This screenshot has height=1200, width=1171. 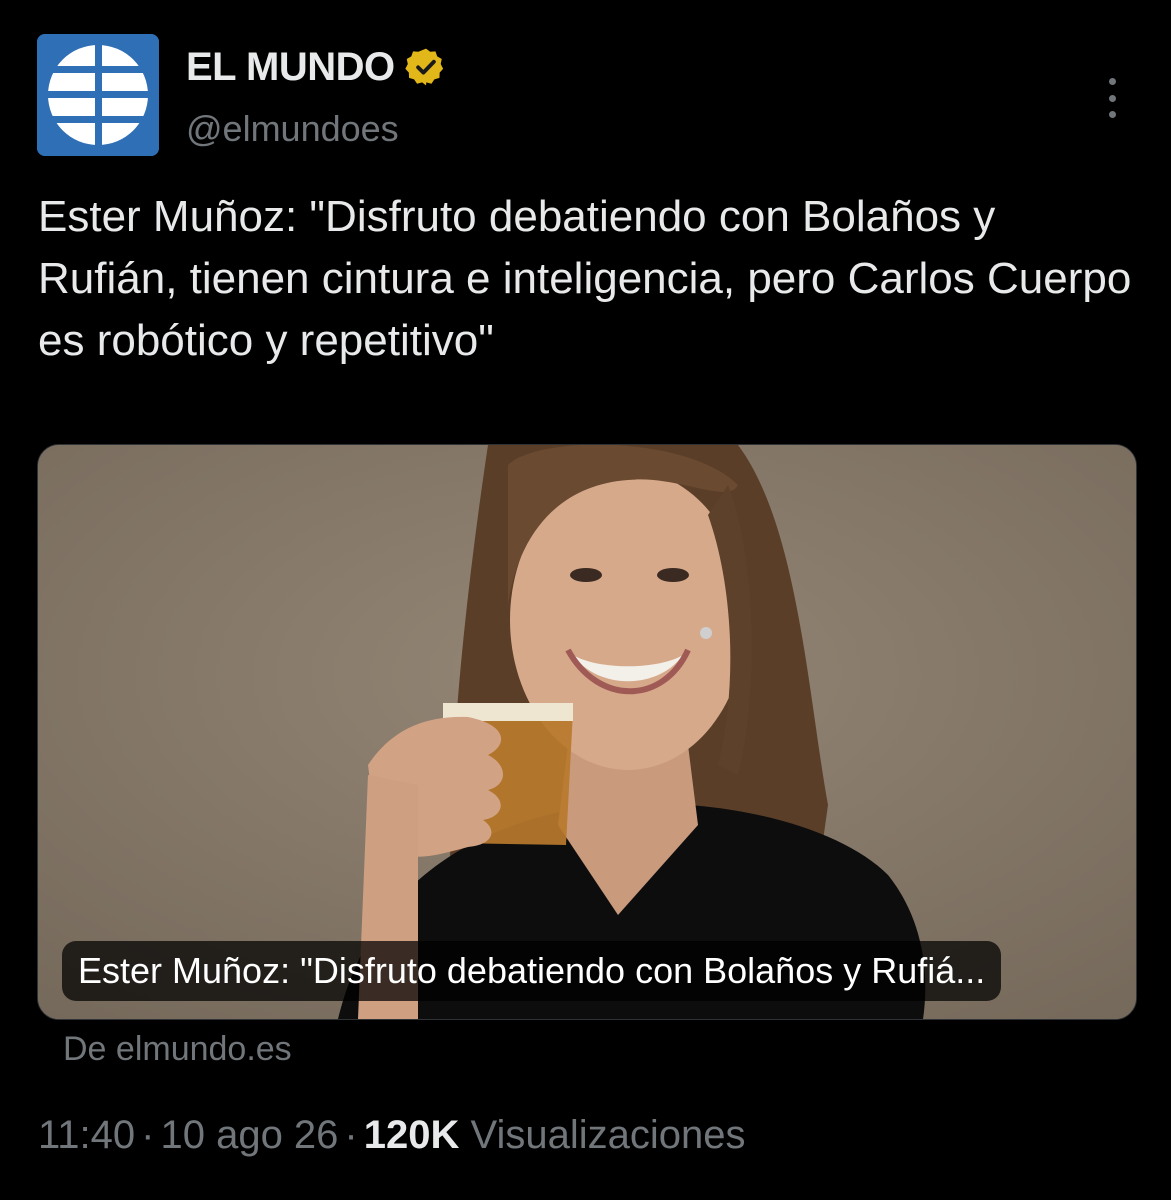 What do you see at coordinates (249, 1135) in the screenshot?
I see `tweet-date: 10 ago 26` at bounding box center [249, 1135].